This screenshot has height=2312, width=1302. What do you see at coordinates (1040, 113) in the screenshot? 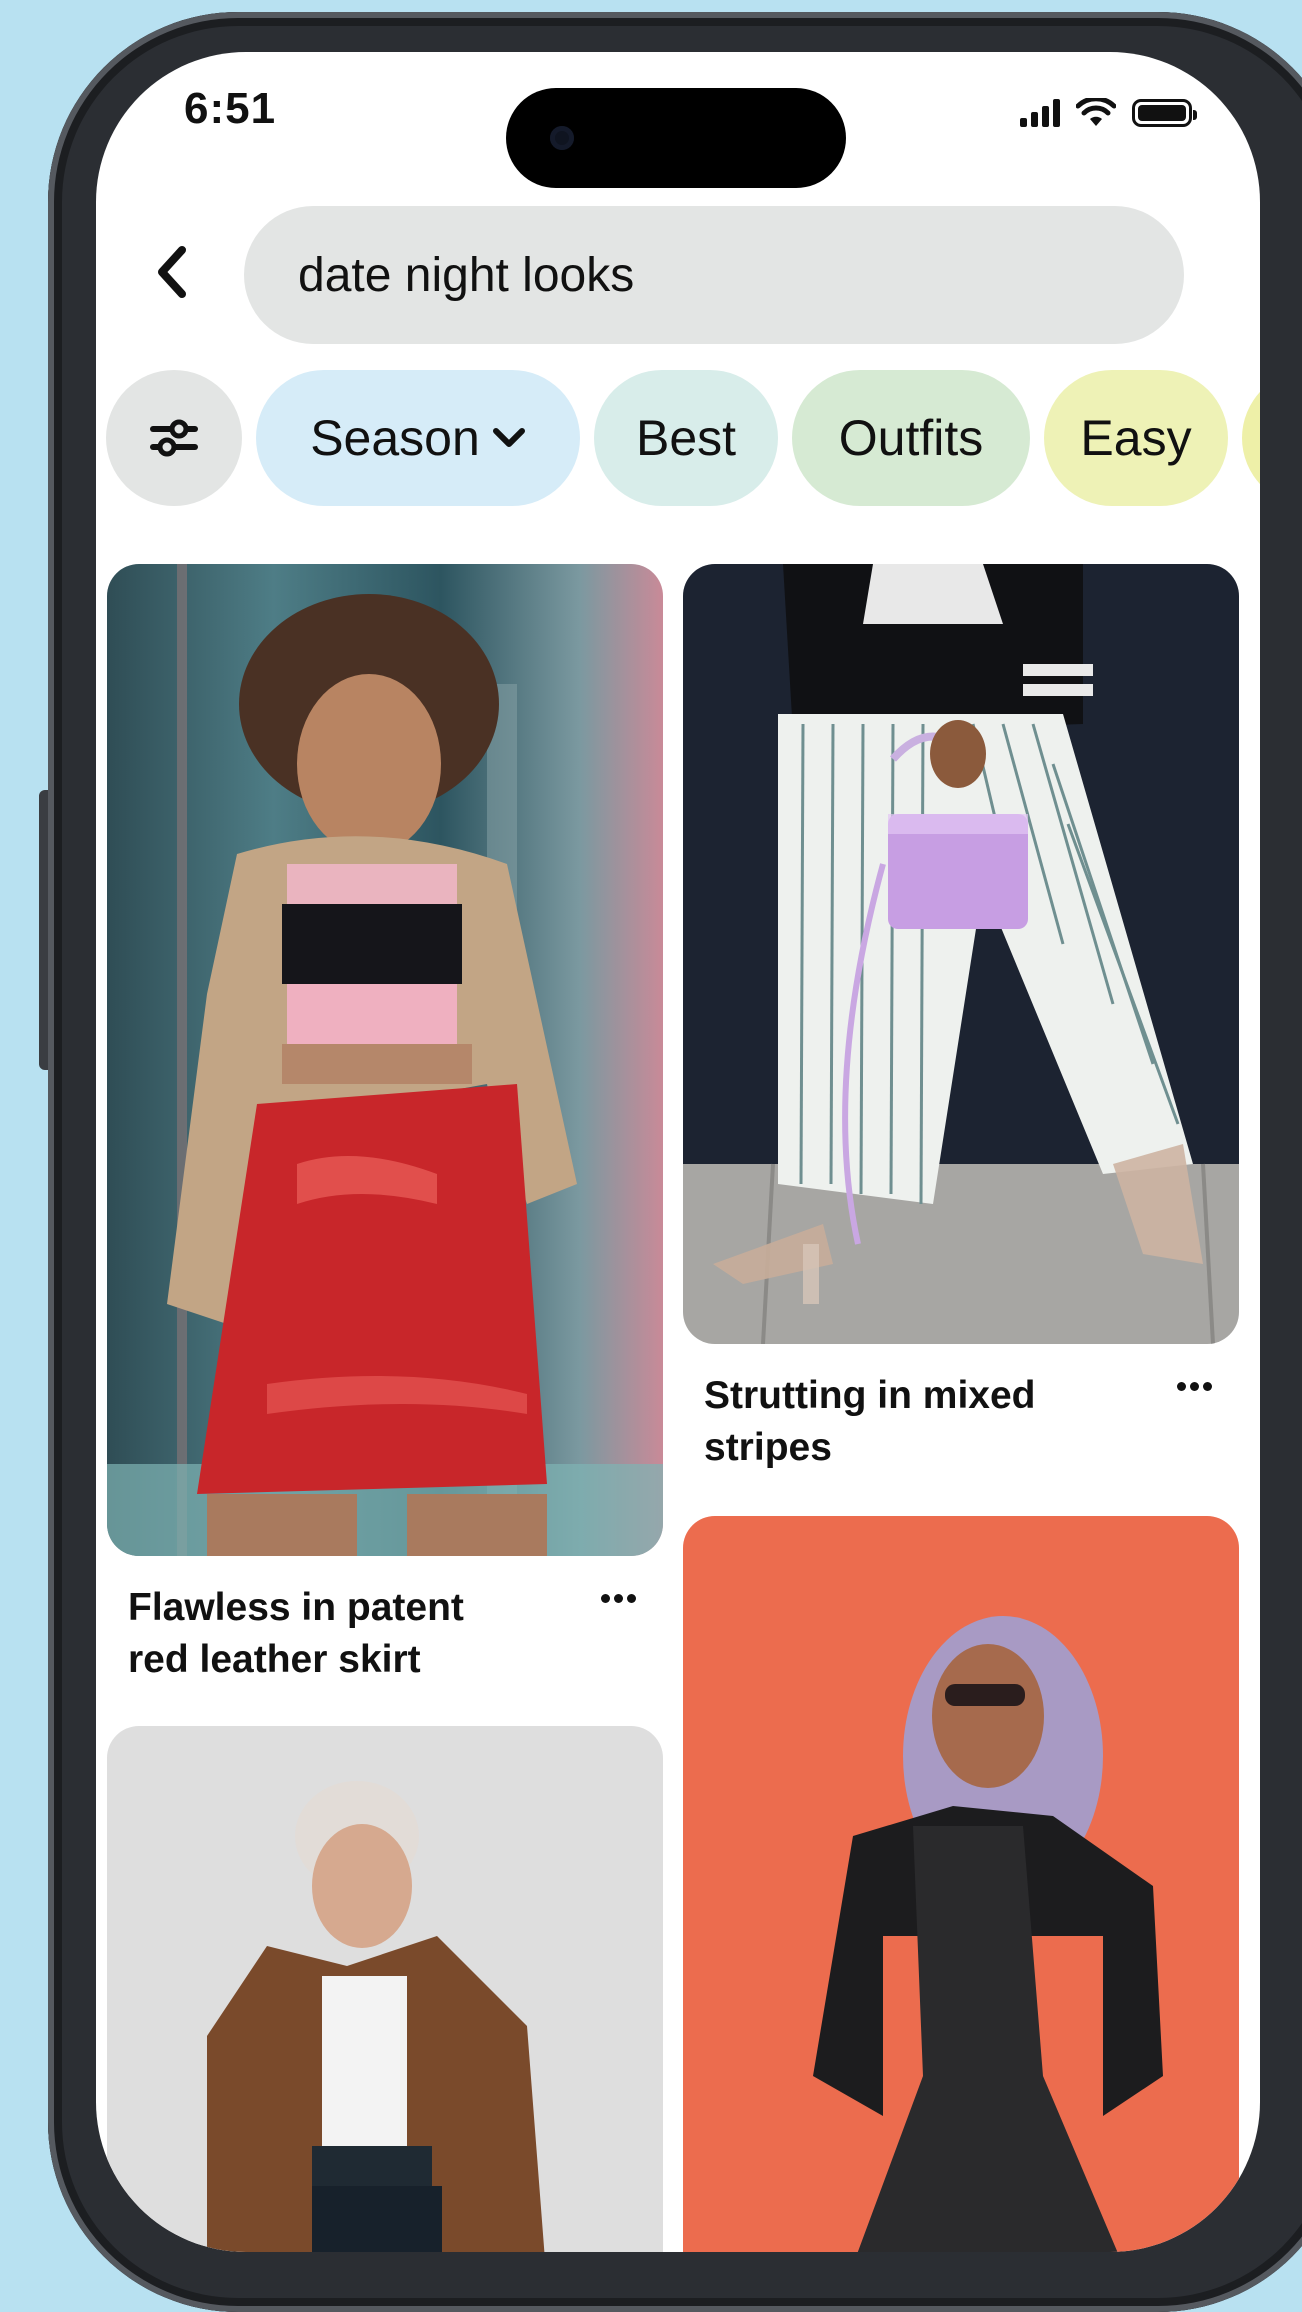
I see `cellular-signal-icon` at bounding box center [1040, 113].